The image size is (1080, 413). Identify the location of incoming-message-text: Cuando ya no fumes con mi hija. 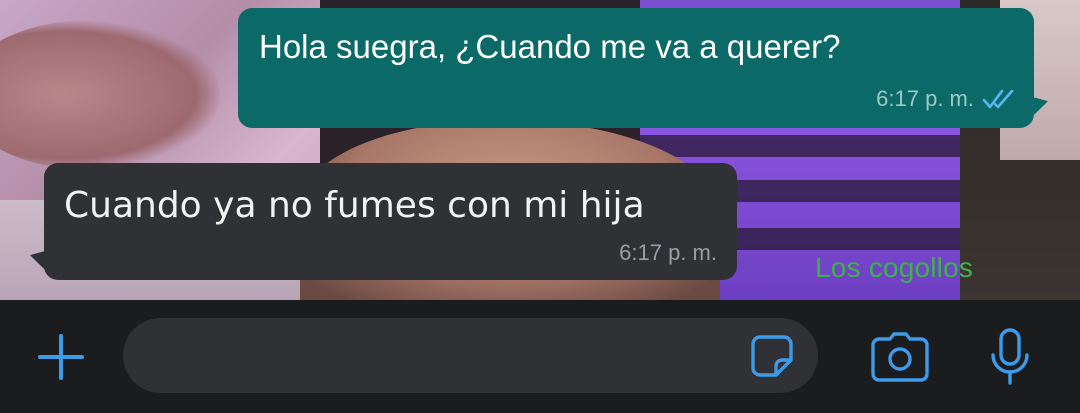
(354, 205).